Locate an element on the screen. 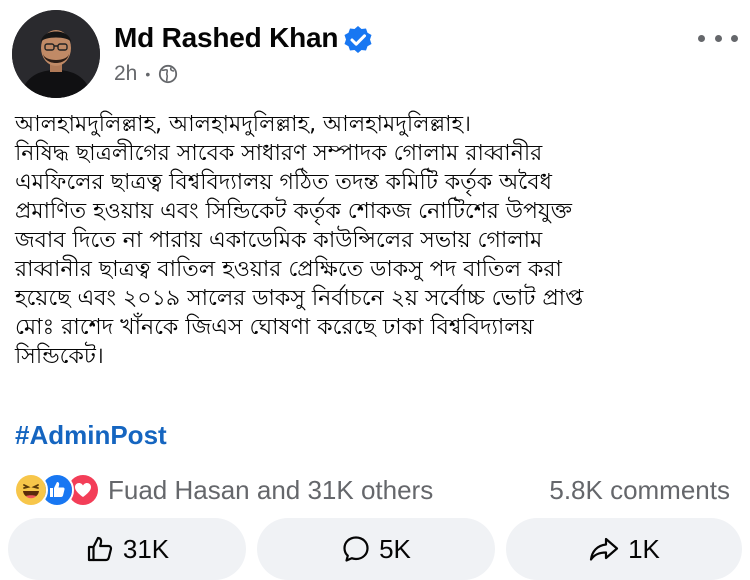 Image resolution: width=750 pixels, height=580 pixels. comment-icon is located at coordinates (356, 549).